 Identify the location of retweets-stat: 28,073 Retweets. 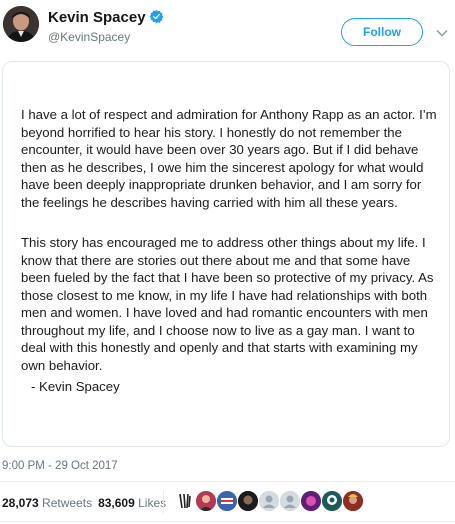
(47, 503).